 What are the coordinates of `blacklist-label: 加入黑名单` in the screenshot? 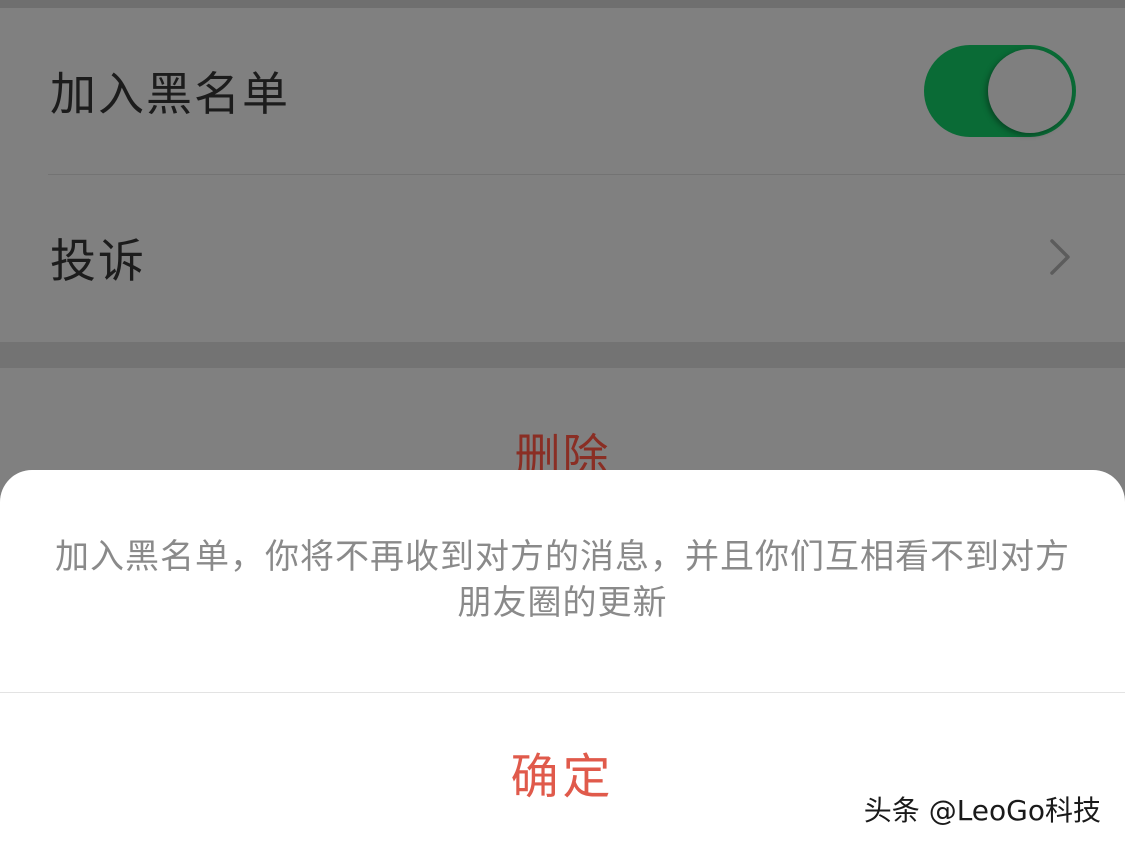 It's located at (170, 94).